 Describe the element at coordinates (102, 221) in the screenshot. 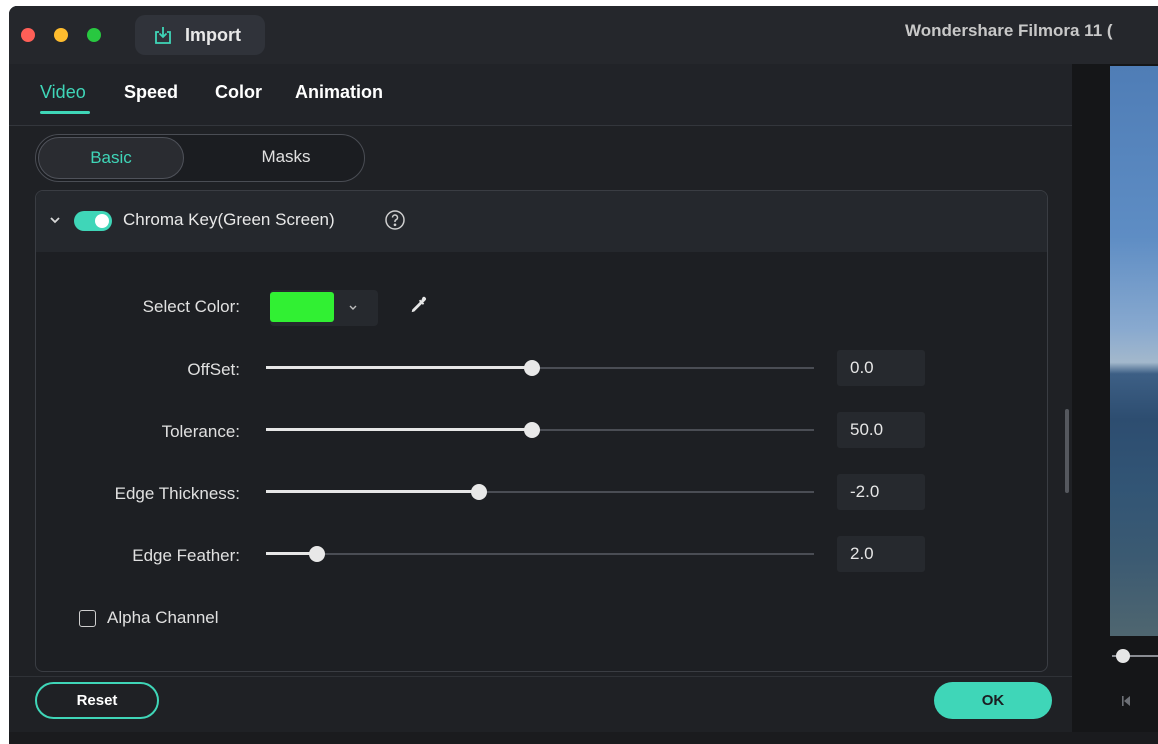

I see `toggle-knob` at that location.